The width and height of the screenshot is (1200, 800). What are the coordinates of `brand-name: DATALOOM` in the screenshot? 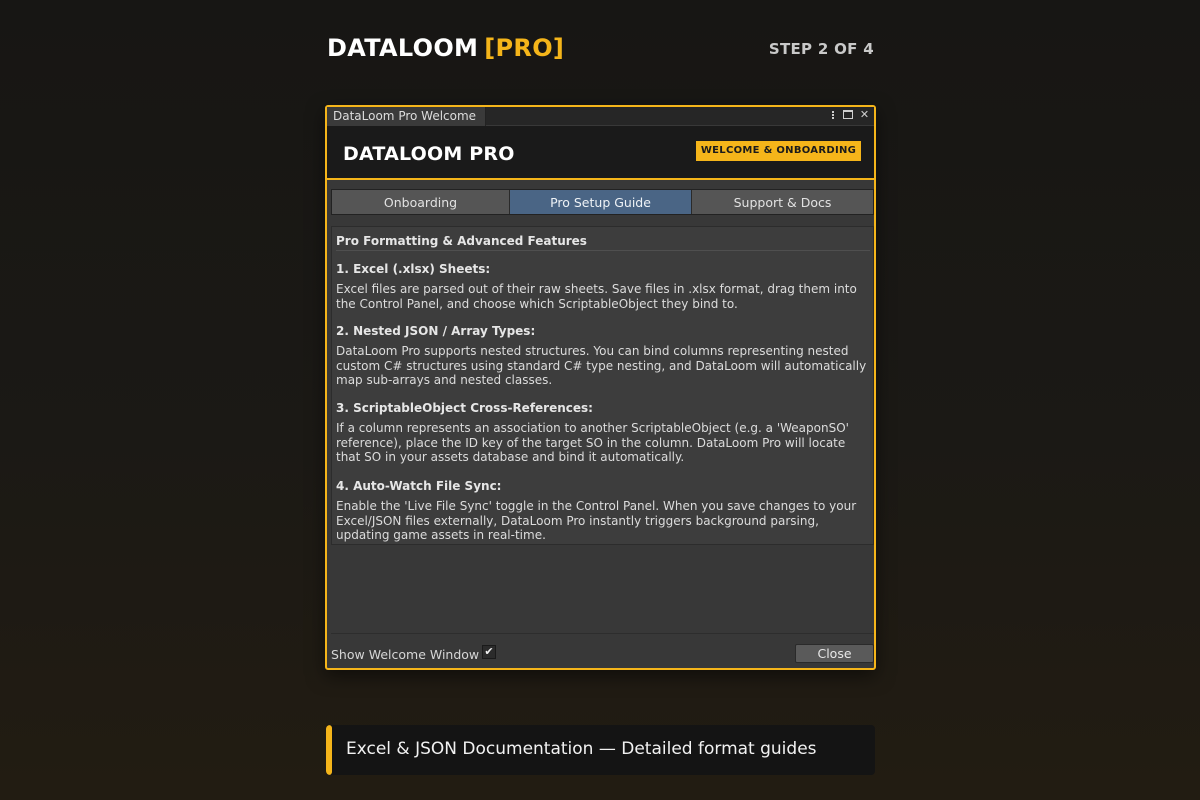 It's located at (403, 48).